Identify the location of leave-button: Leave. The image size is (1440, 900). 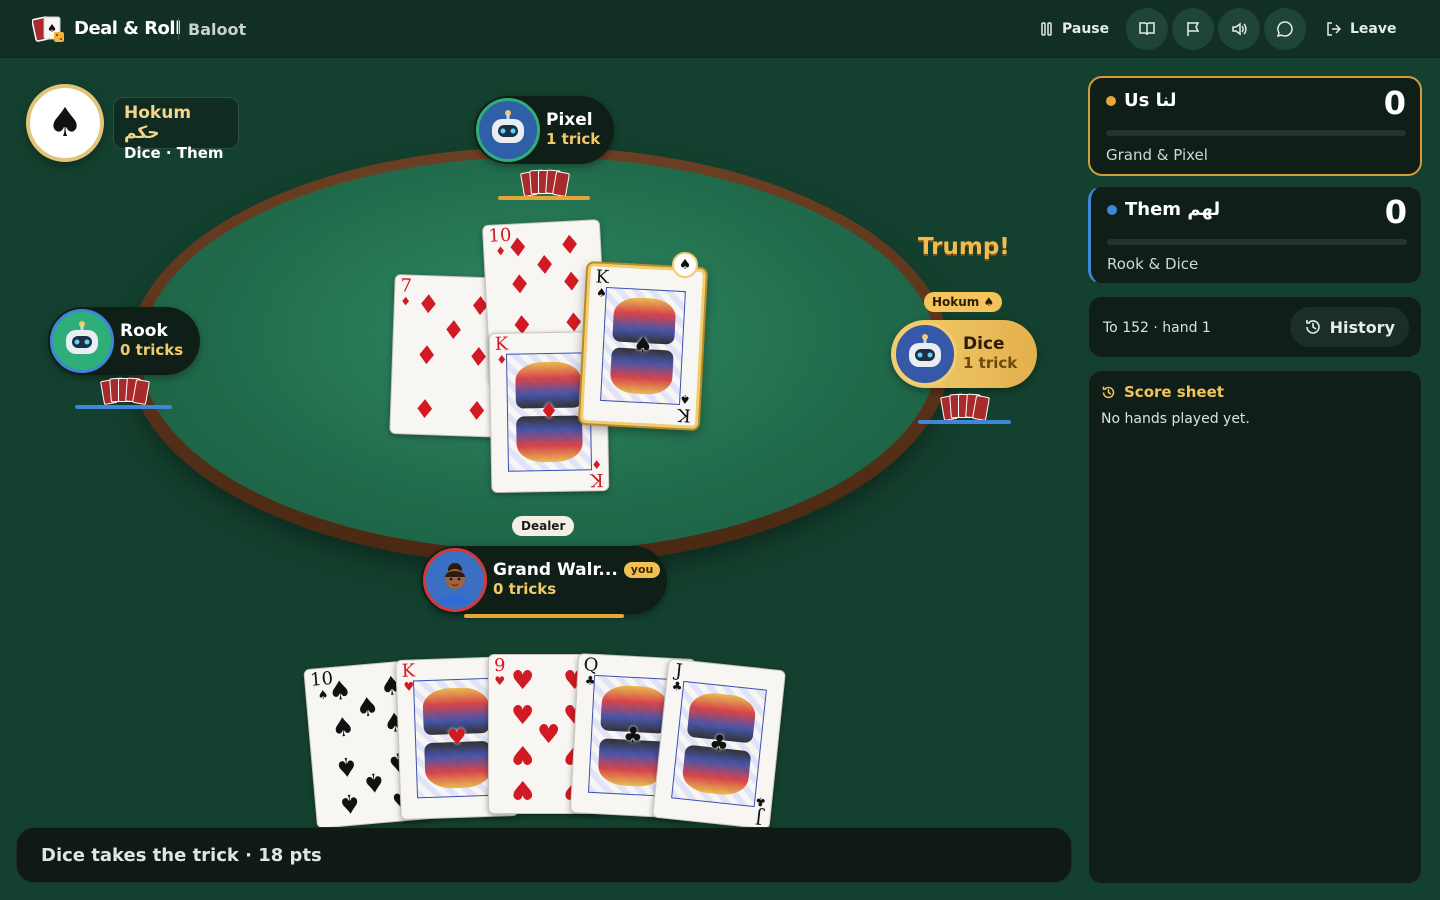
(1361, 29).